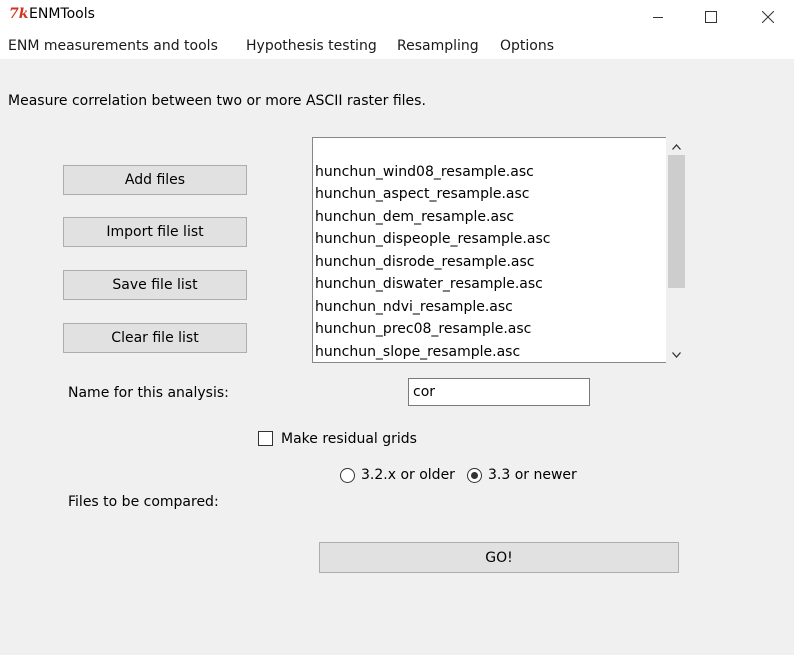 The width and height of the screenshot is (794, 655). Describe the element at coordinates (62, 14) in the screenshot. I see `window-title: ENMTools` at that location.